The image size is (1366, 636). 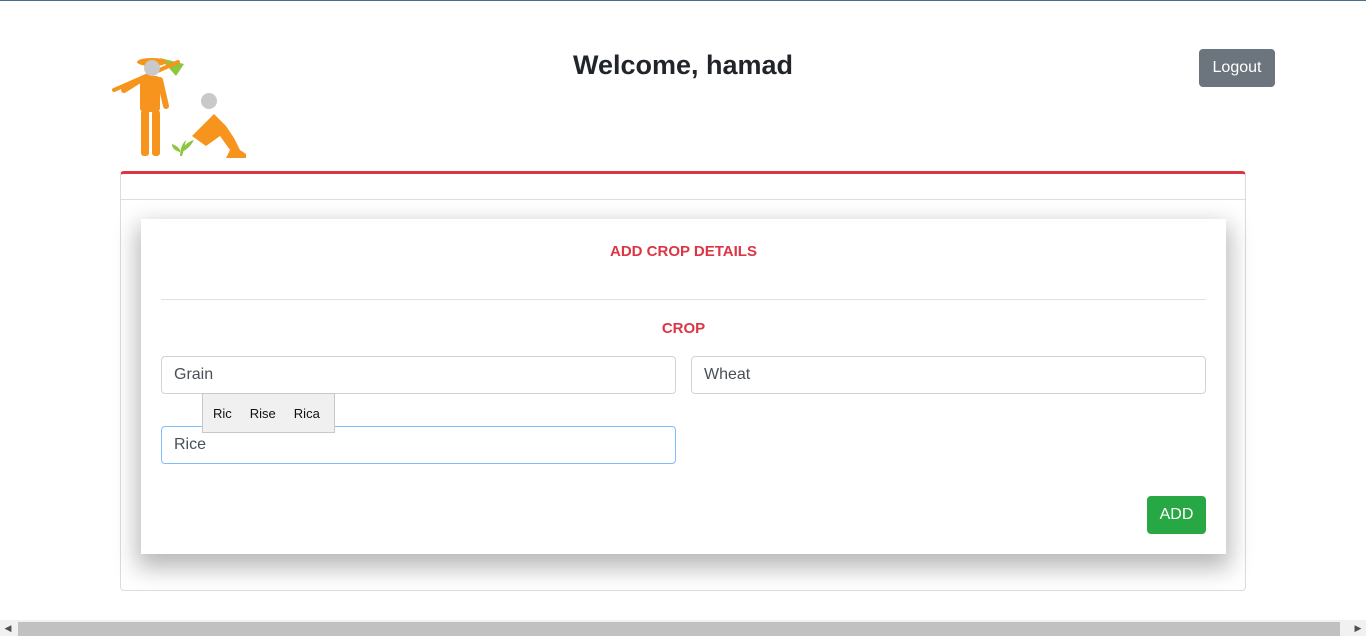 I want to click on horizontal-scrollbar: ◀ ▶, so click(x=683, y=628).